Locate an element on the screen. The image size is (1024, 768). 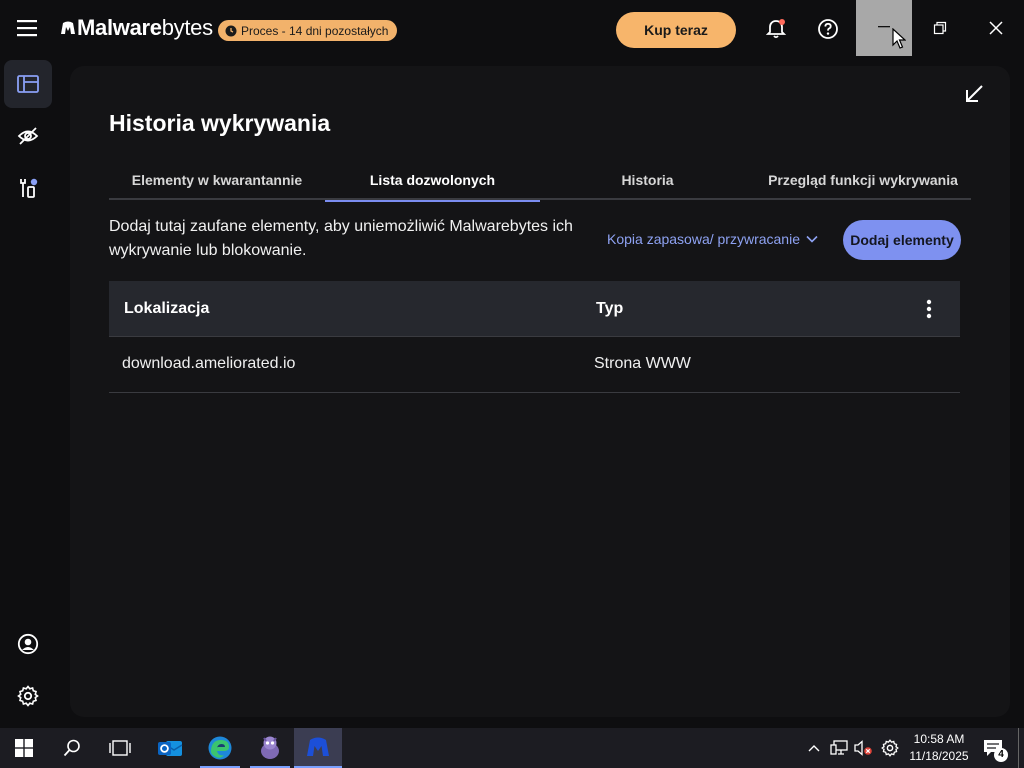
trial-badge: Proces - 14 dni pozostałych is located at coordinates (308, 30).